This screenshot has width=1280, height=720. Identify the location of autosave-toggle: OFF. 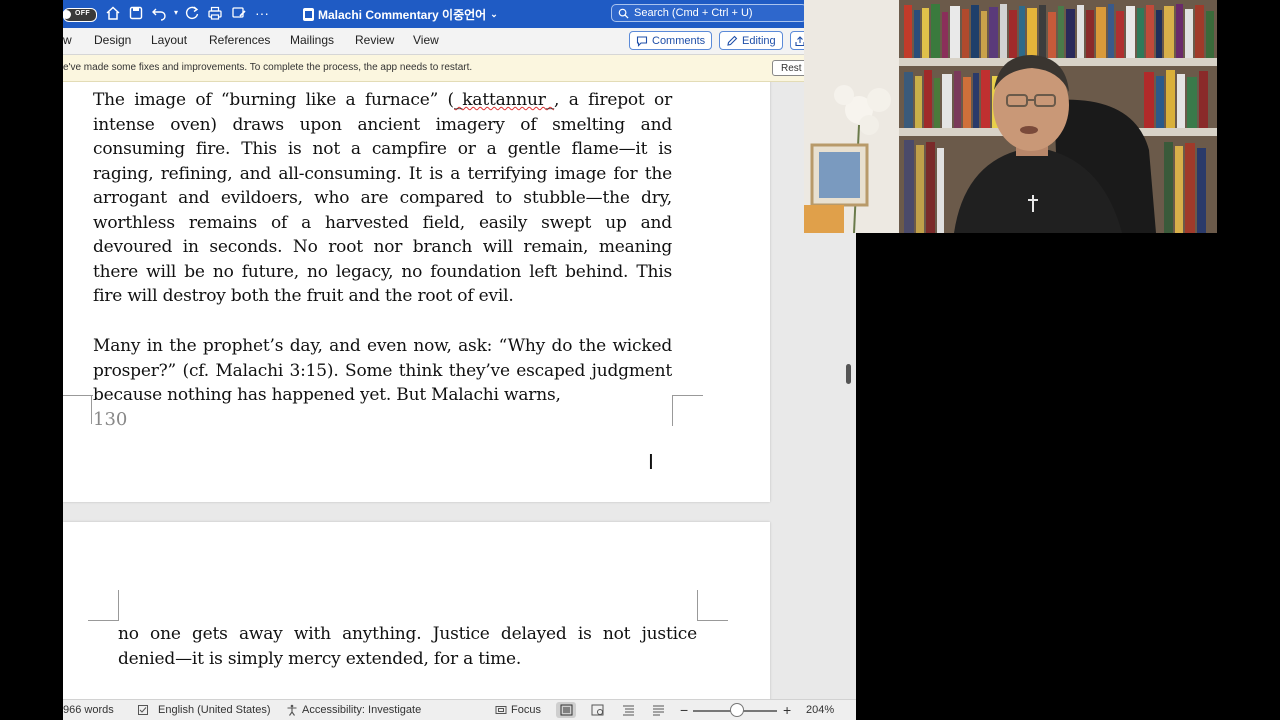
(80, 15).